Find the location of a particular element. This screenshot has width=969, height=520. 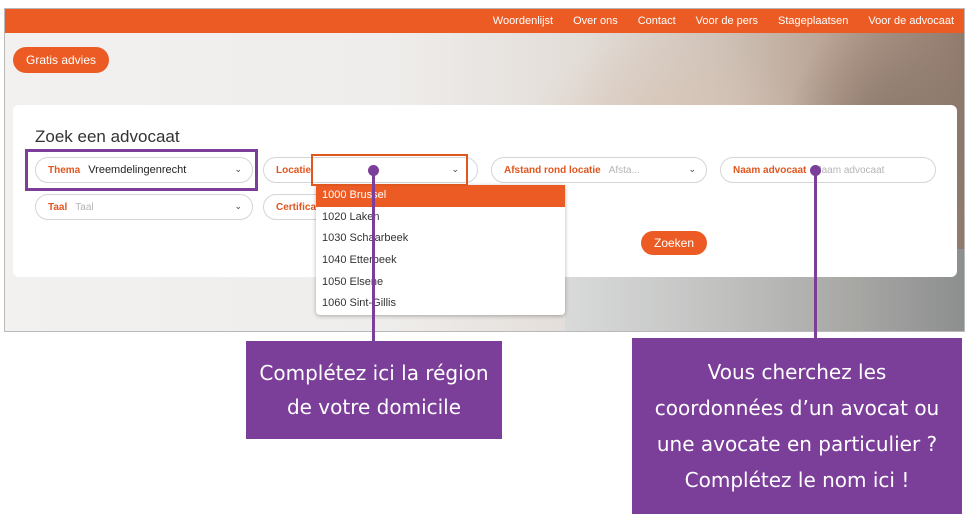

locatie-option: 1030 Schaarbeek is located at coordinates (440, 239).